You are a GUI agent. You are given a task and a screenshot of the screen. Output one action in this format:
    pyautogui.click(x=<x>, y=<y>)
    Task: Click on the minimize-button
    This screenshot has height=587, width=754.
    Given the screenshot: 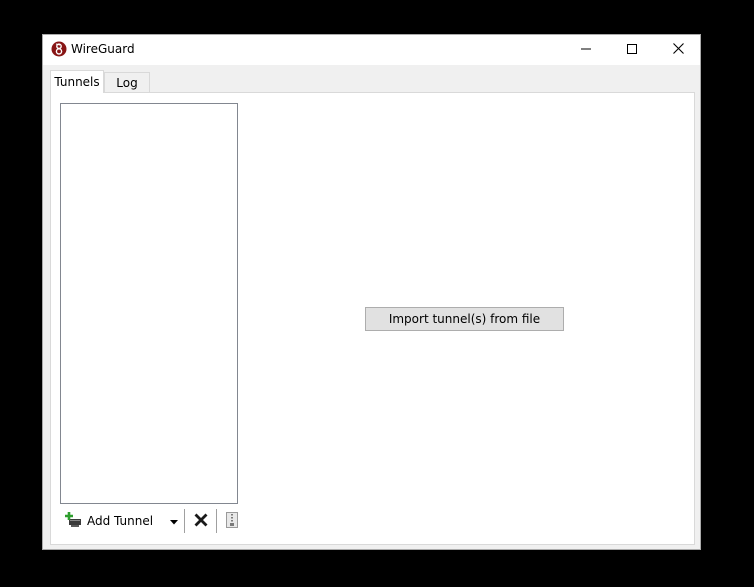 What is the action you would take?
    pyautogui.click(x=586, y=50)
    